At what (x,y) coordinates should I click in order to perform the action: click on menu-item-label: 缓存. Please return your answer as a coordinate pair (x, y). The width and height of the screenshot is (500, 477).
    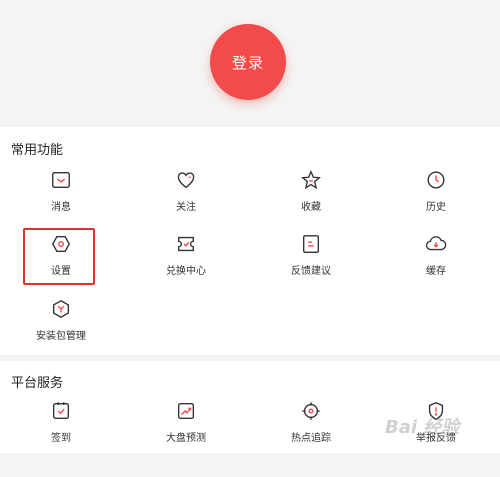
    Looking at the image, I should click on (436, 271).